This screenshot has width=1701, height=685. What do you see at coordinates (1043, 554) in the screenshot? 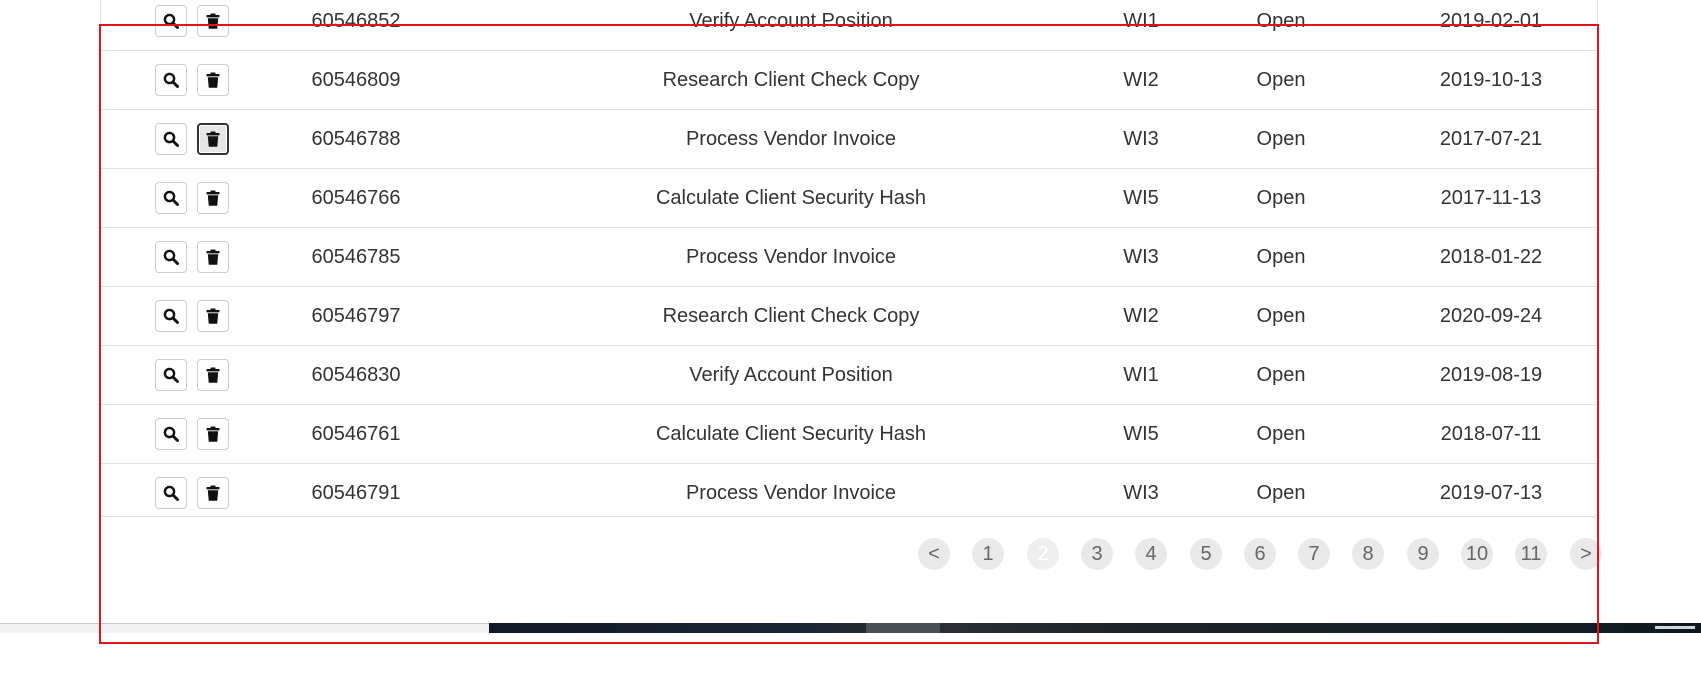
I see `page-button-2: 2` at bounding box center [1043, 554].